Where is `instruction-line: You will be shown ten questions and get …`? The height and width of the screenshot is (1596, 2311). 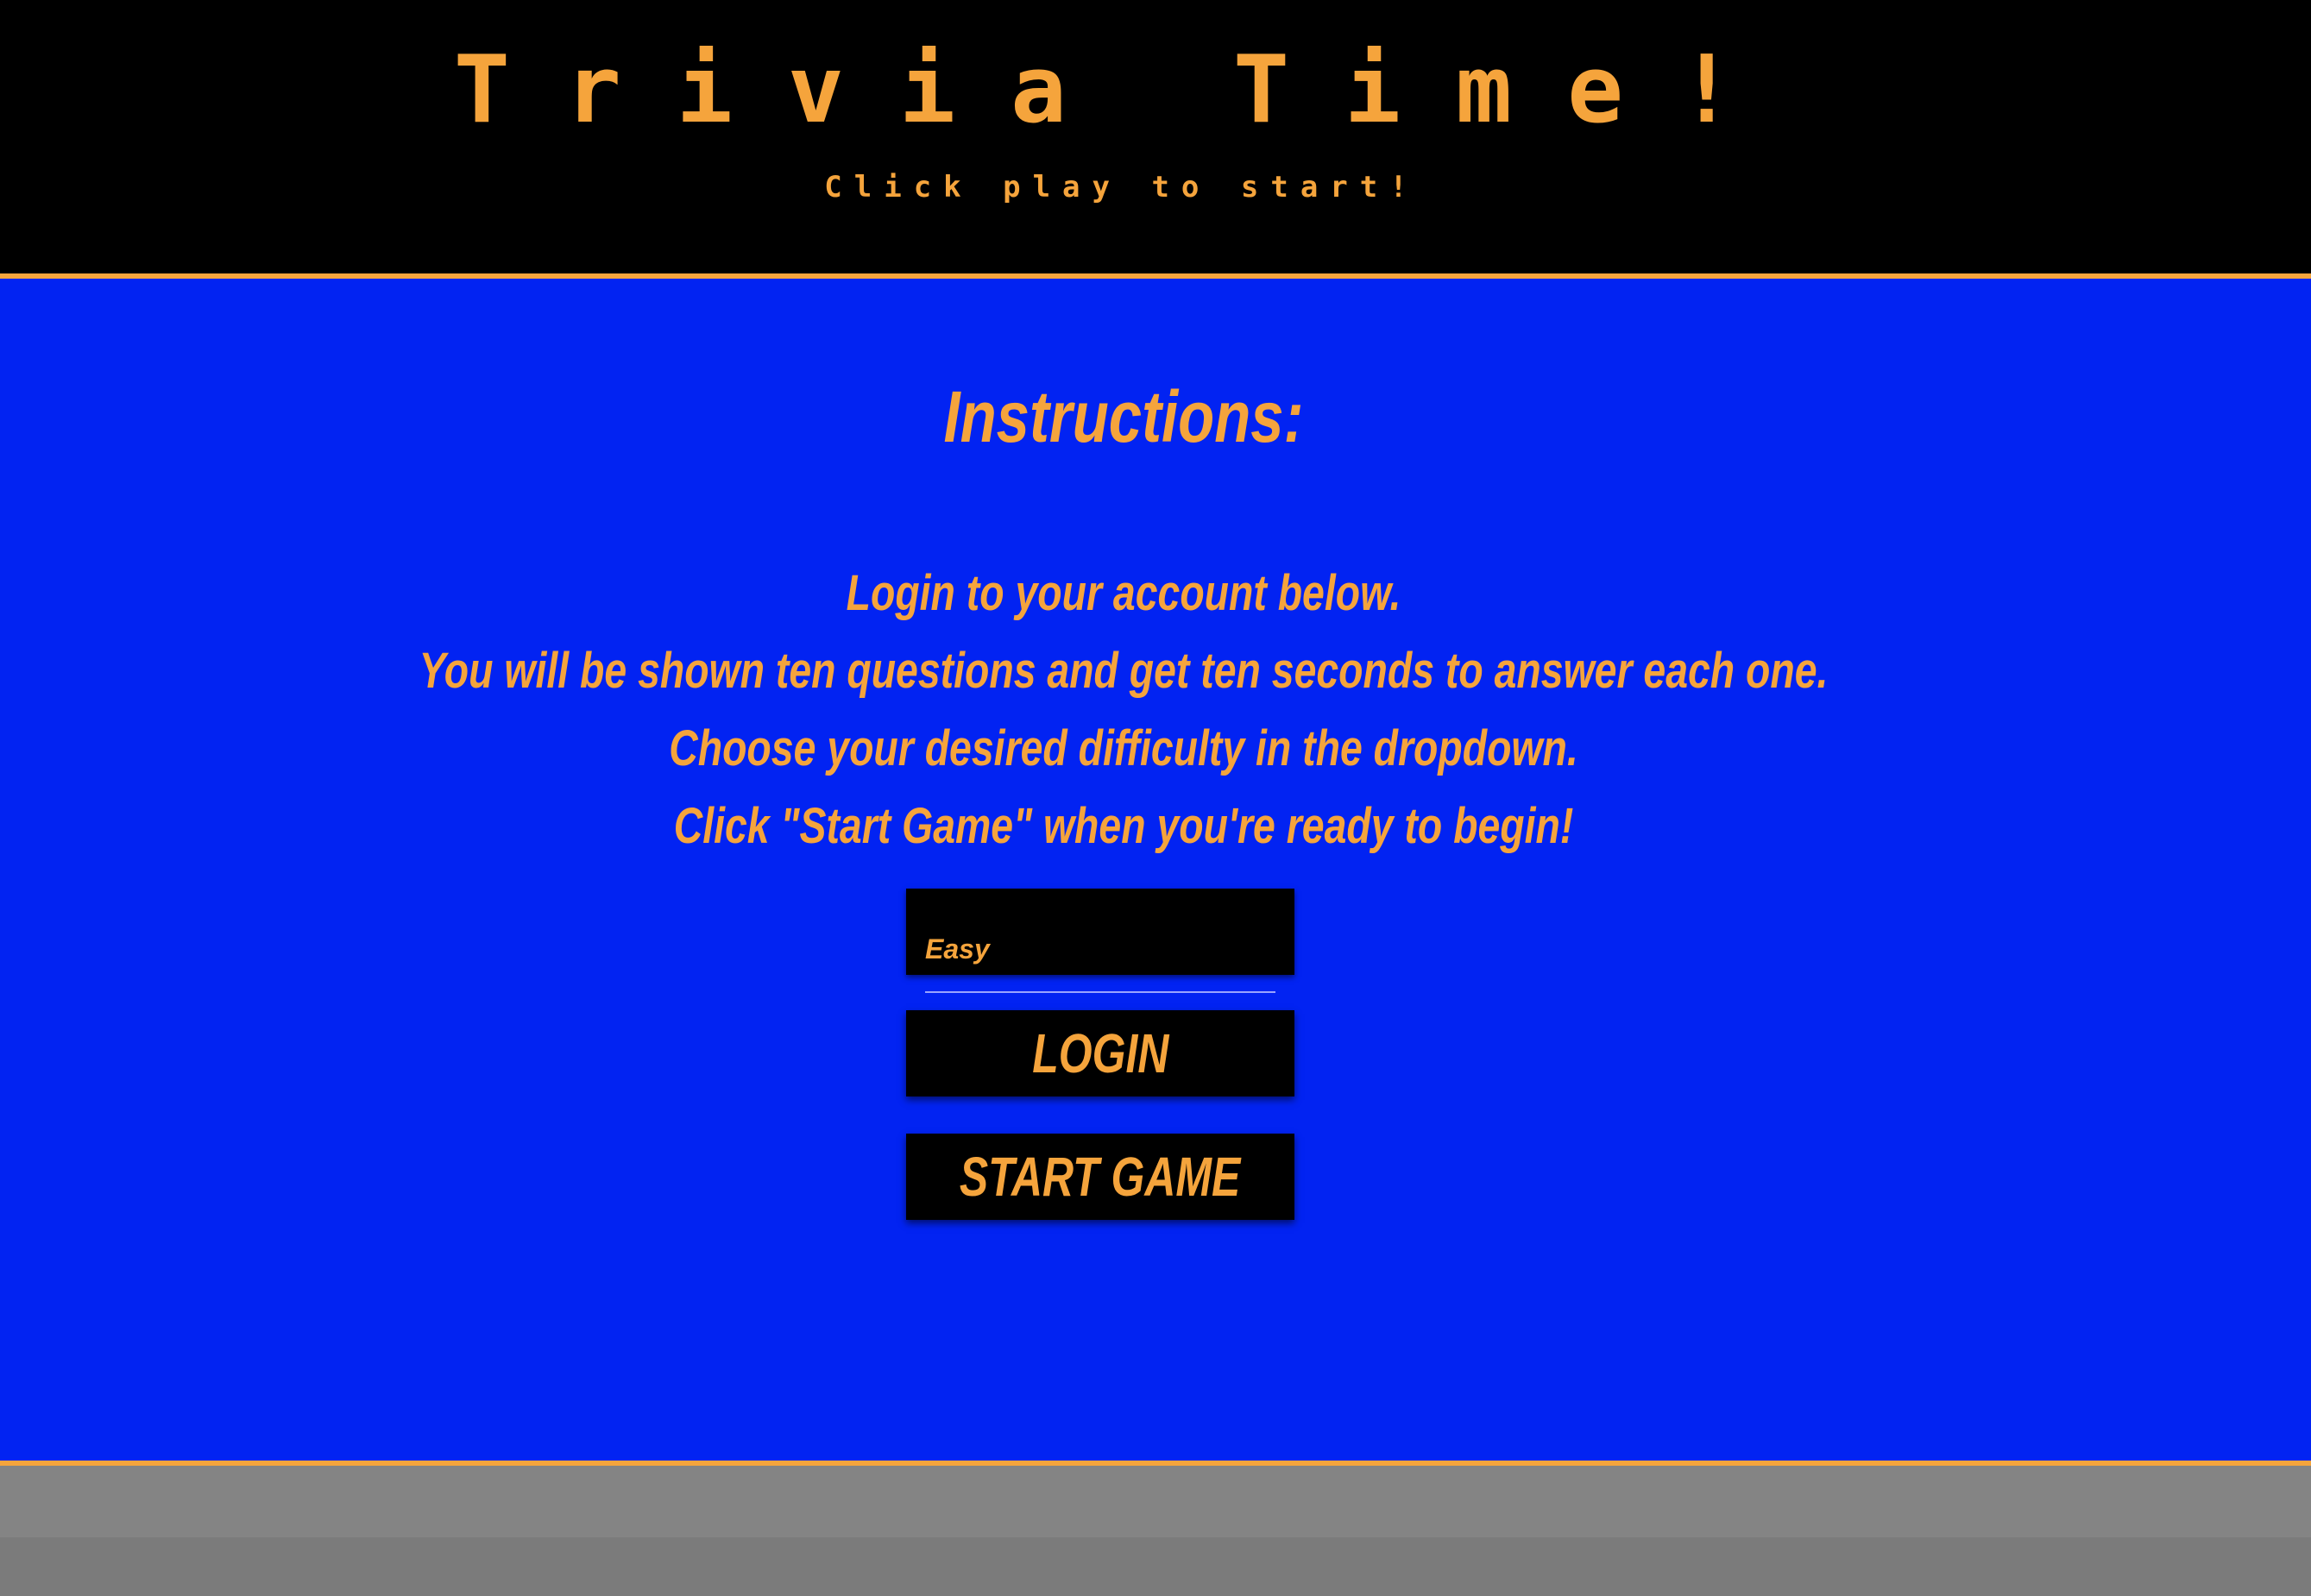 instruction-line: You will be shown ten questions and get … is located at coordinates (1124, 671).